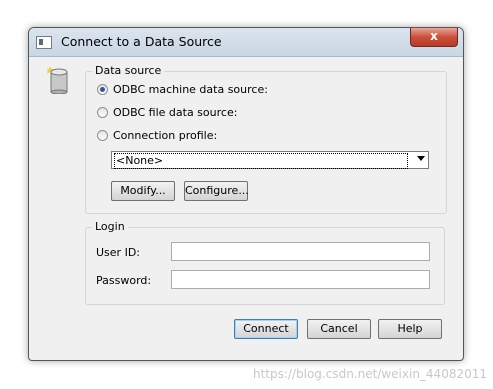 This screenshot has height=389, width=493. What do you see at coordinates (118, 252) in the screenshot?
I see `user-id-label: User ID:` at bounding box center [118, 252].